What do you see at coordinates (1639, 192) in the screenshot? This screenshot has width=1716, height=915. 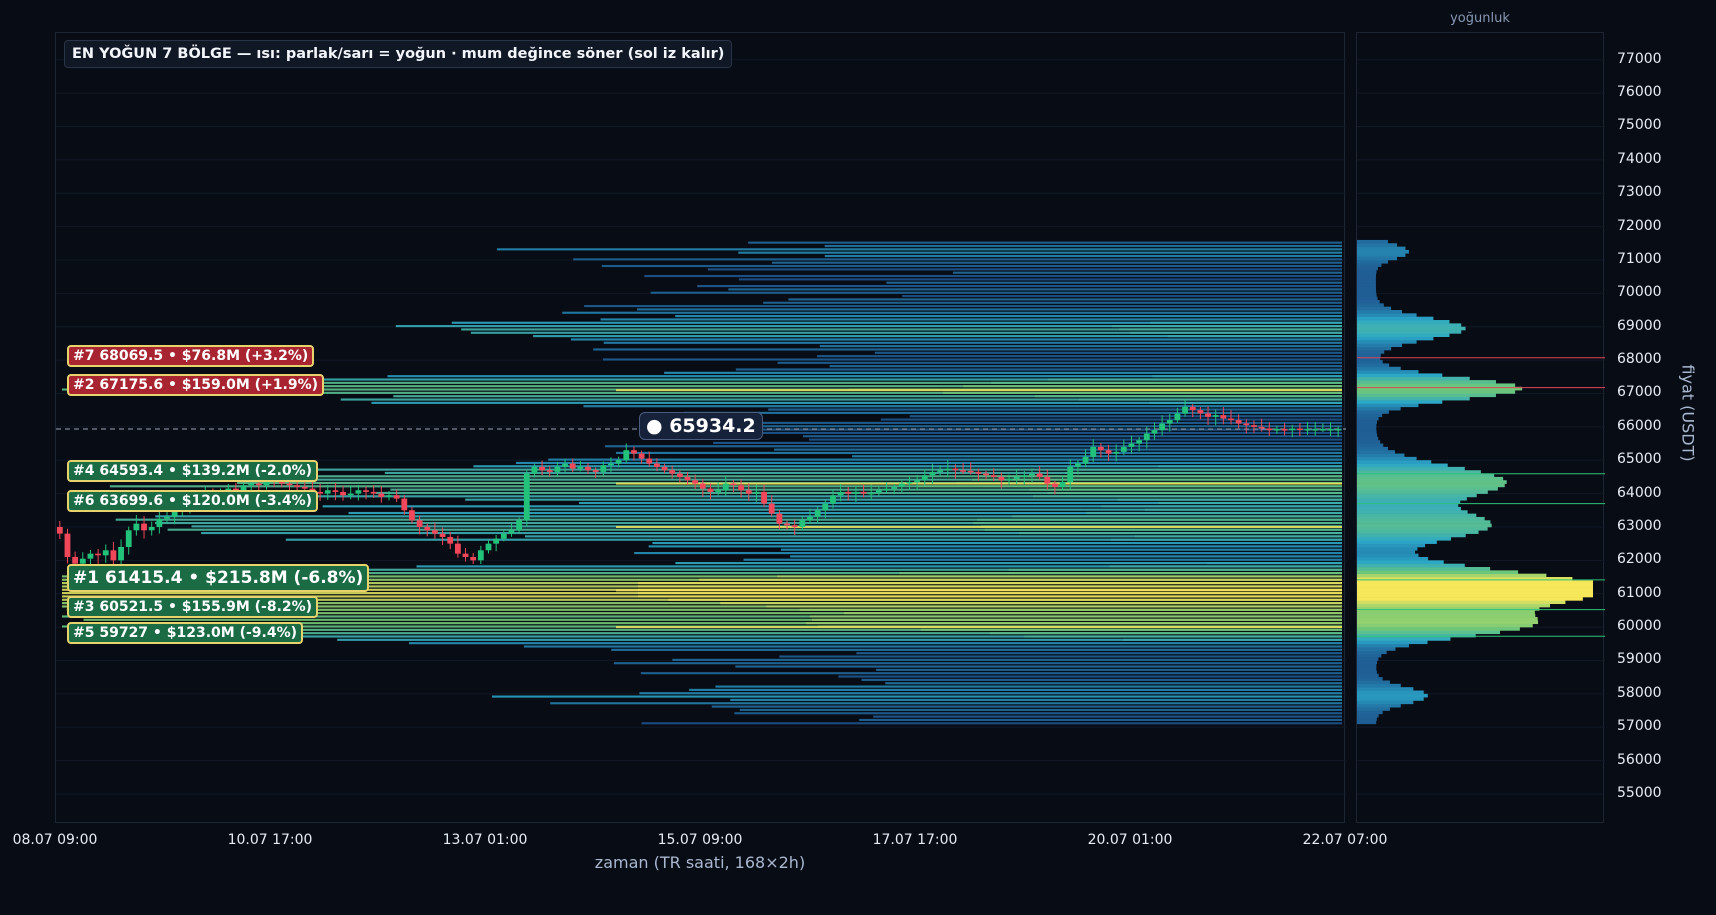 I see `y-tick-label: 73000` at bounding box center [1639, 192].